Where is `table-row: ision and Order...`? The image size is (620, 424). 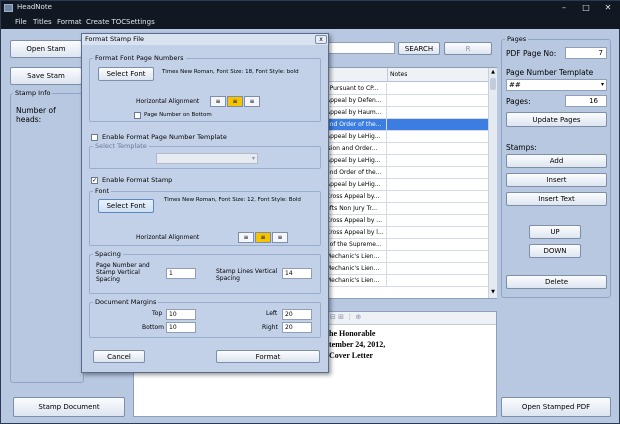 table-row: ision and Order... is located at coordinates (406, 149).